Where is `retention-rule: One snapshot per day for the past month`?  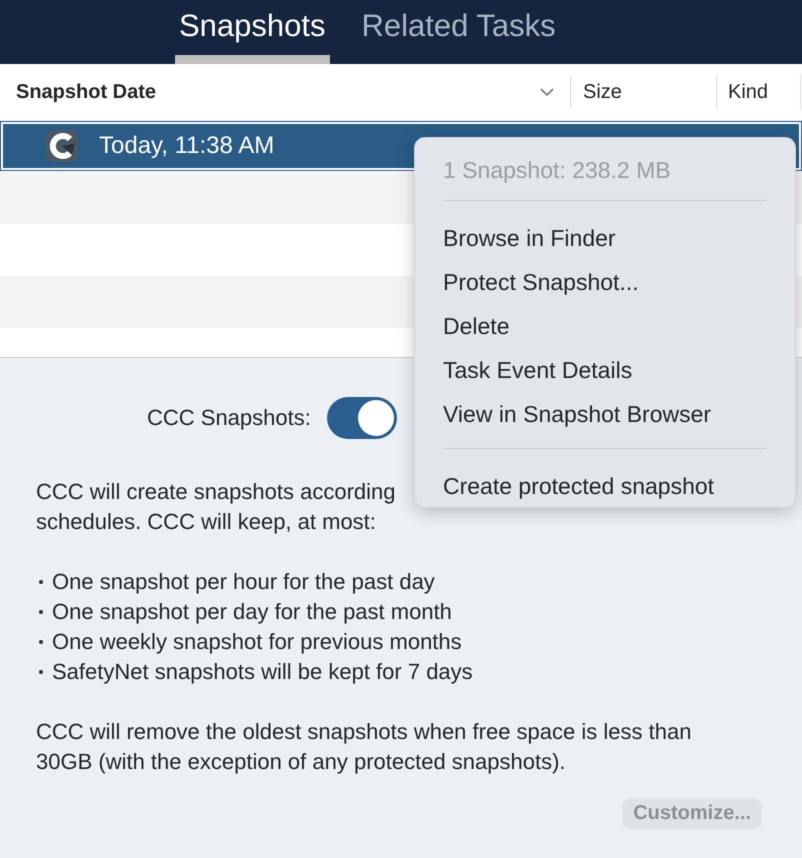
retention-rule: One snapshot per day for the past month is located at coordinates (401, 612).